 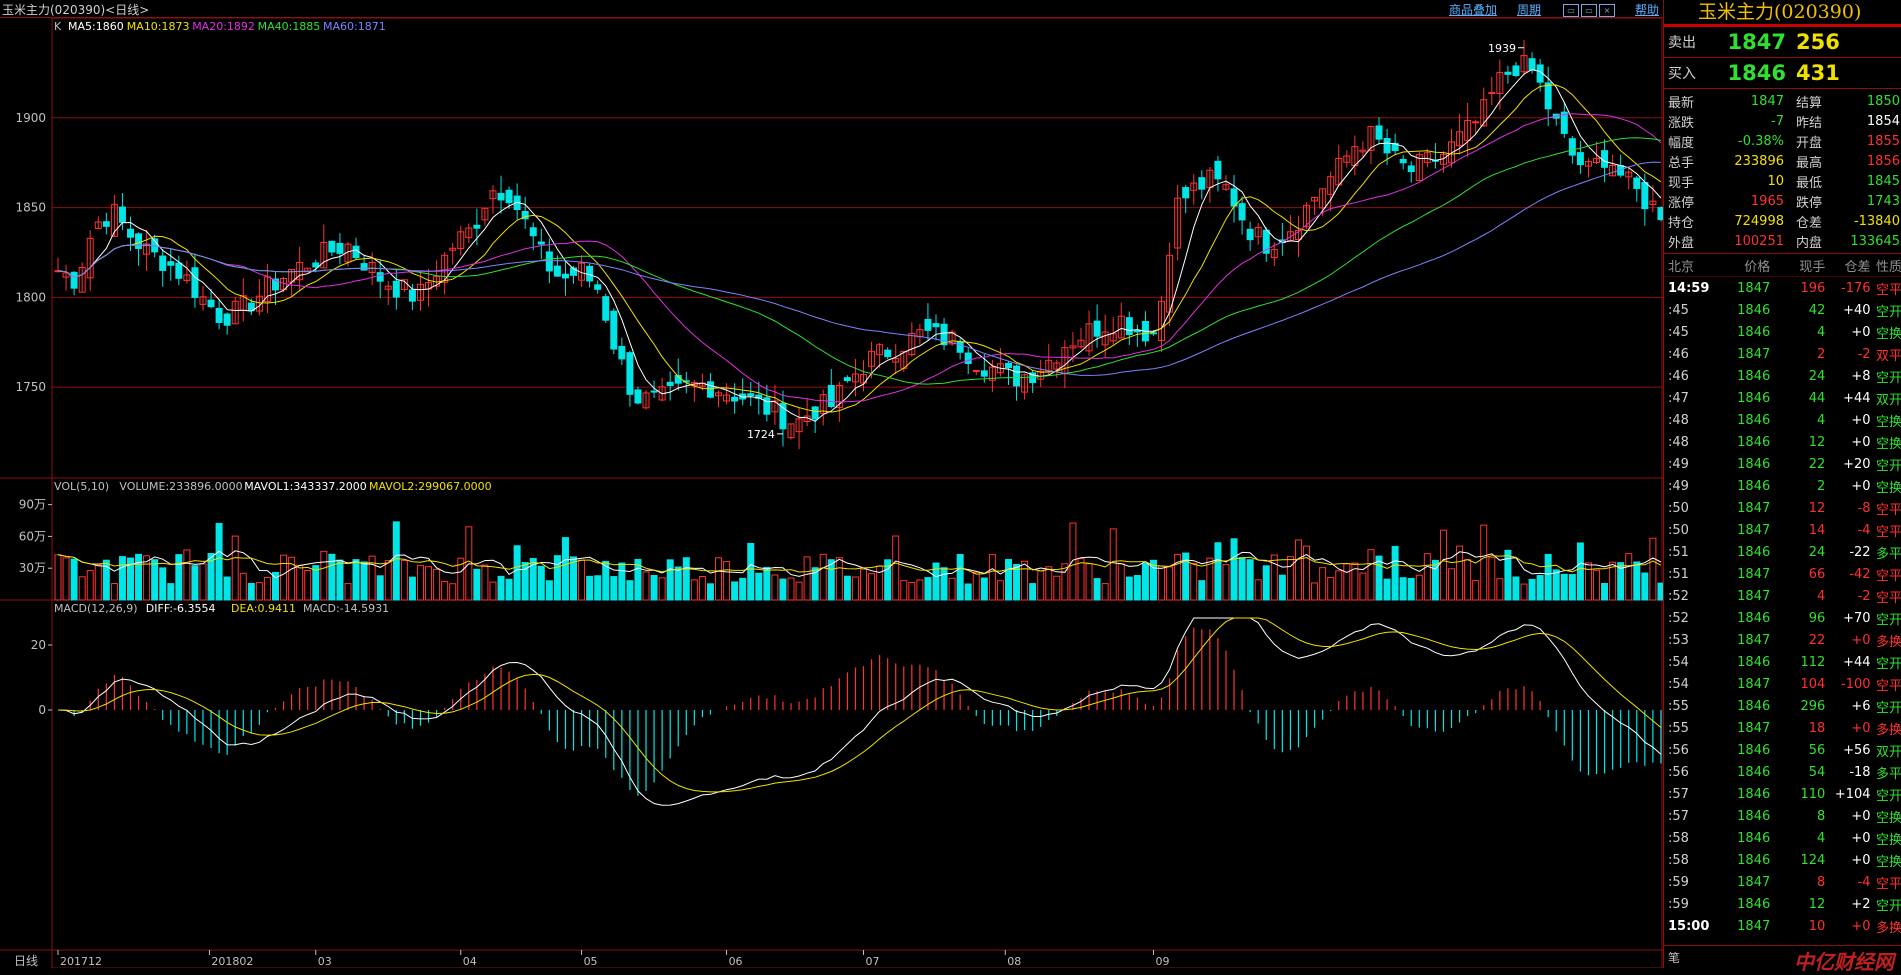 I want to click on tick-row: :50 1847 14 -4 空平, so click(x=1782, y=530).